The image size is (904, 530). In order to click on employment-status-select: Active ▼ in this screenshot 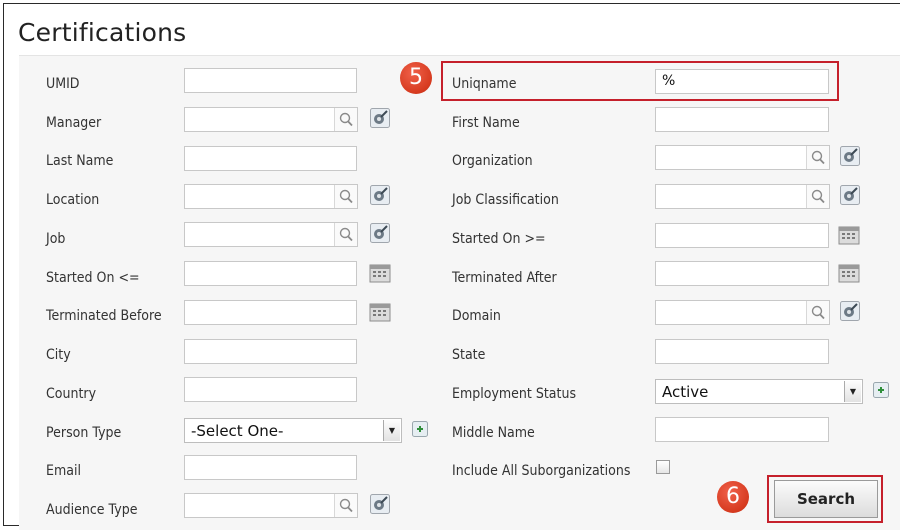, I will do `click(759, 391)`.